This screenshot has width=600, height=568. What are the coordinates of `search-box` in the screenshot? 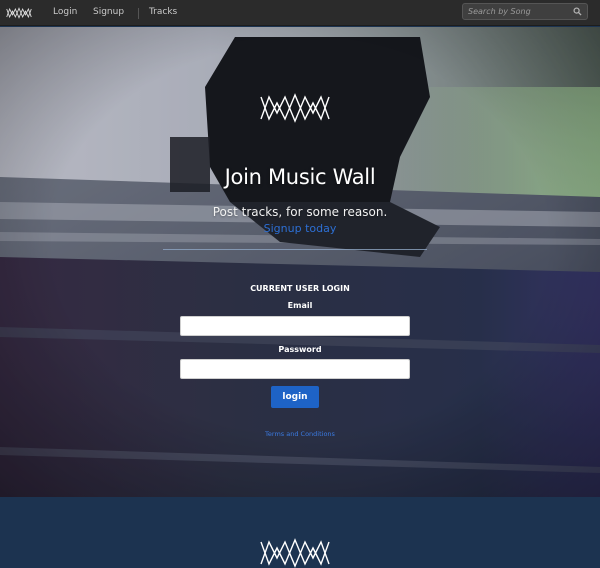 It's located at (525, 11).